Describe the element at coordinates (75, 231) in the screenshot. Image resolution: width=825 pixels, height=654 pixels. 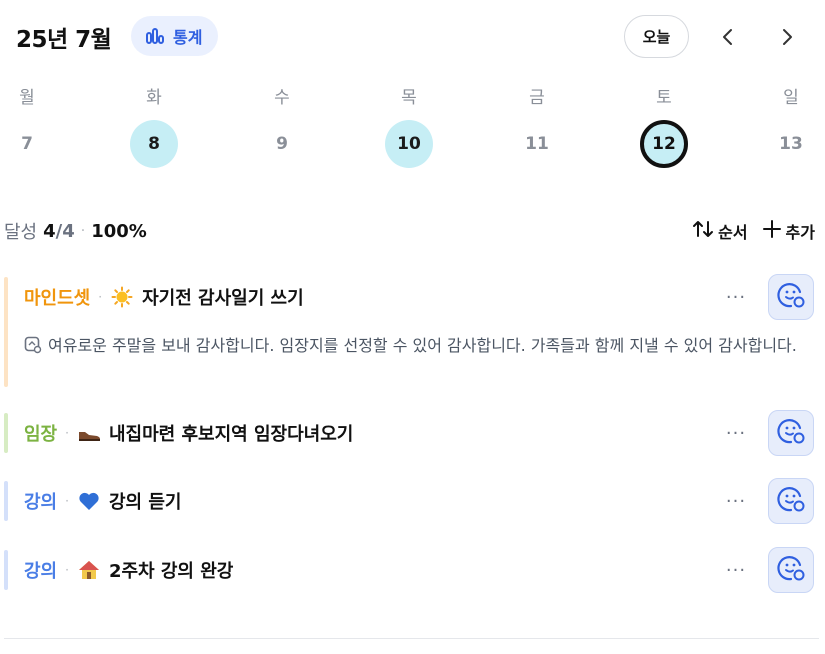
I see `achievement-summary: 달성 4/4 · 100%` at that location.